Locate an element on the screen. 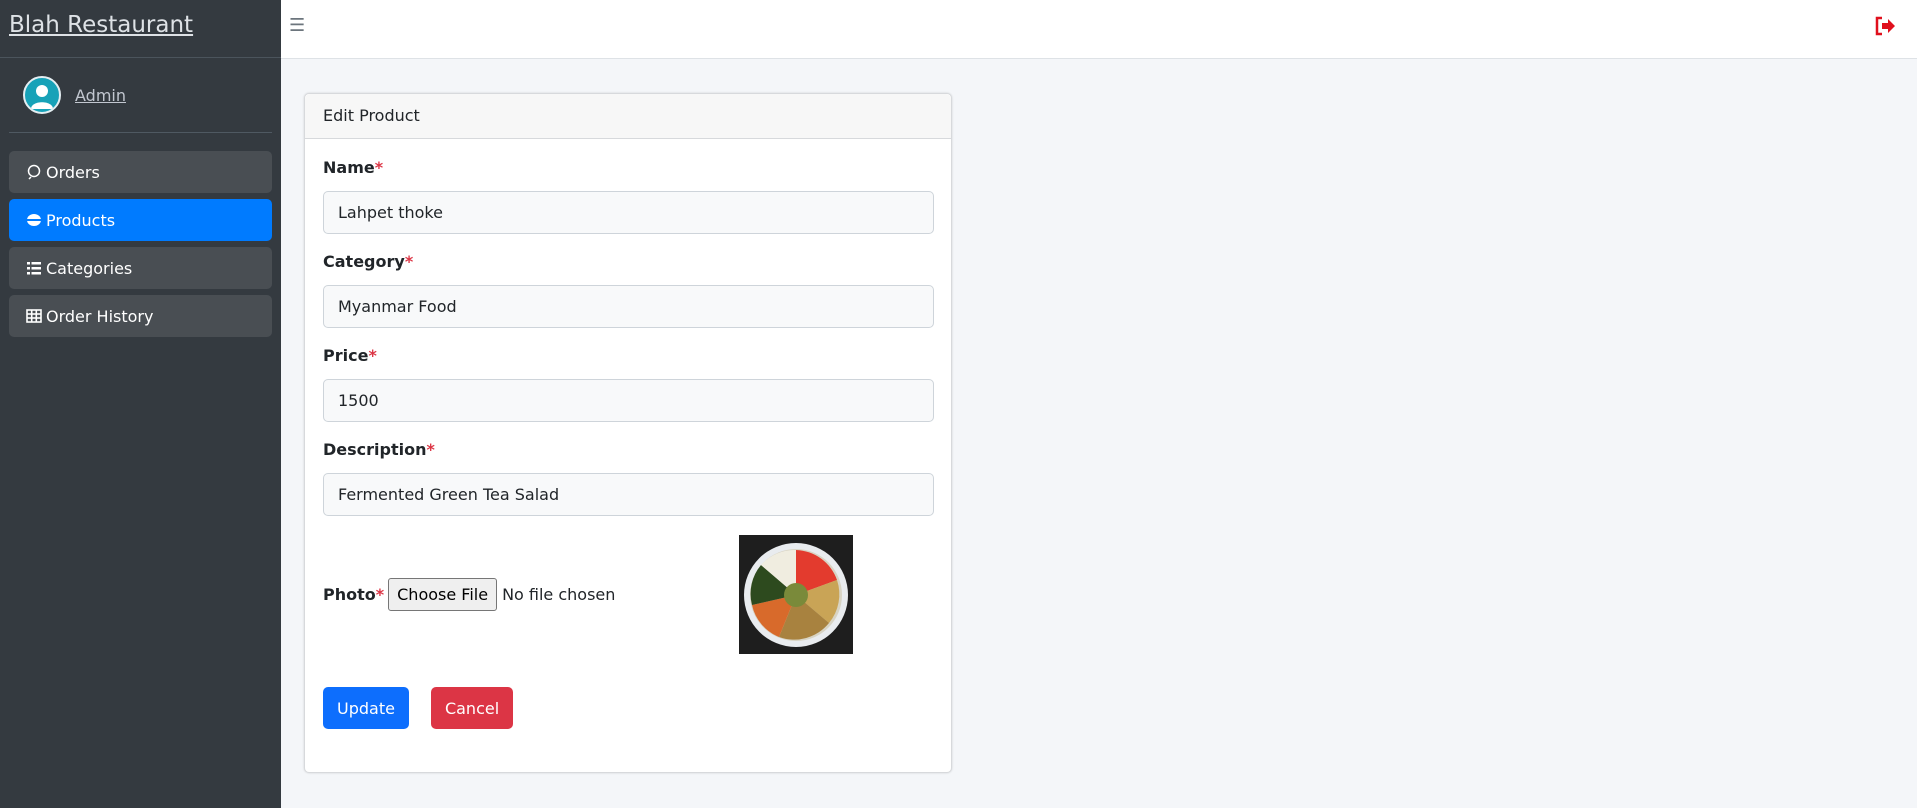 Image resolution: width=1917 pixels, height=808 pixels. sidebar-item-order-history: Order History is located at coordinates (140, 316).